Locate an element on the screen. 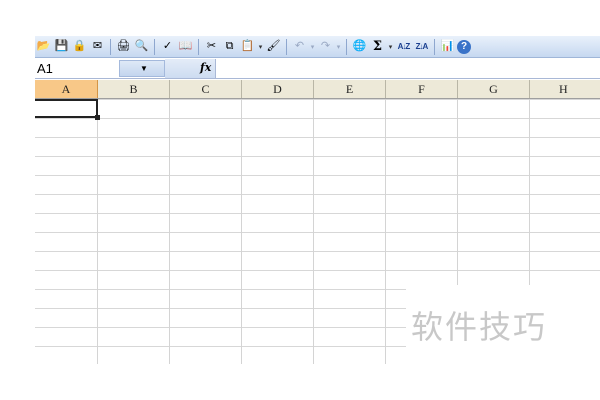  email-icon: ✉ is located at coordinates (97, 46).